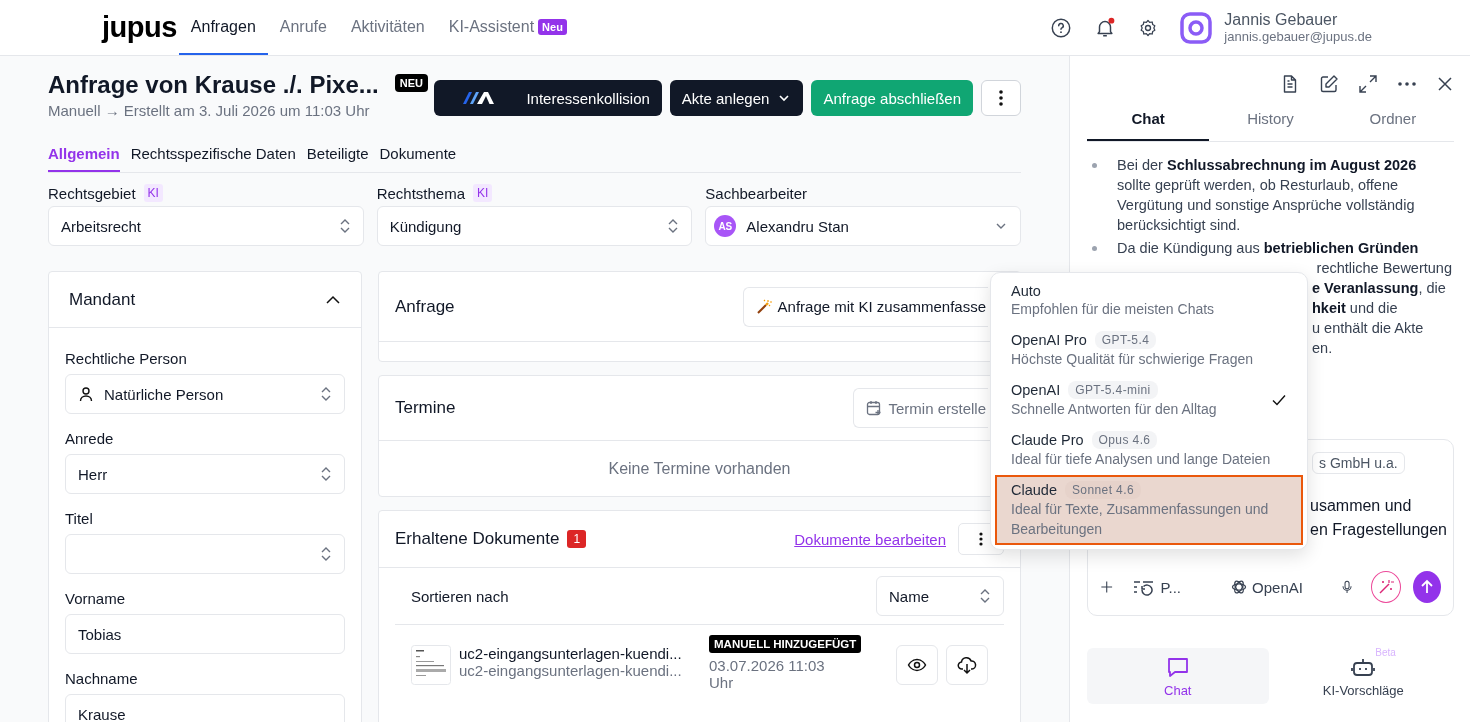  Describe the element at coordinates (92, 193) in the screenshot. I see `field-label: Rechtsgebiet` at that location.